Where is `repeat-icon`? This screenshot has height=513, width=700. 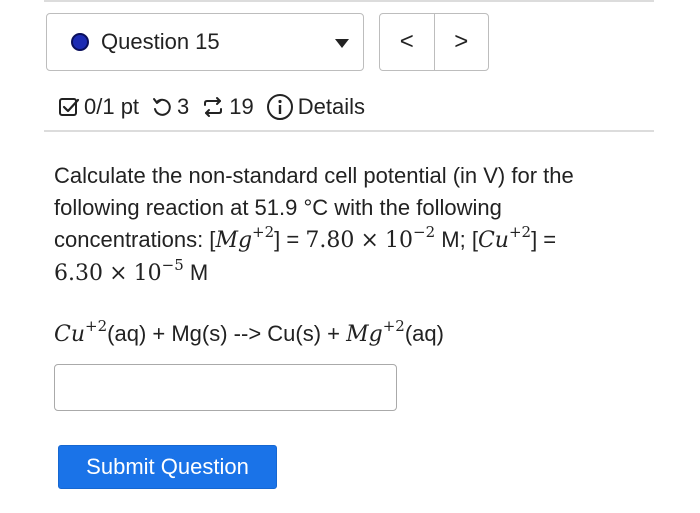 repeat-icon is located at coordinates (213, 107).